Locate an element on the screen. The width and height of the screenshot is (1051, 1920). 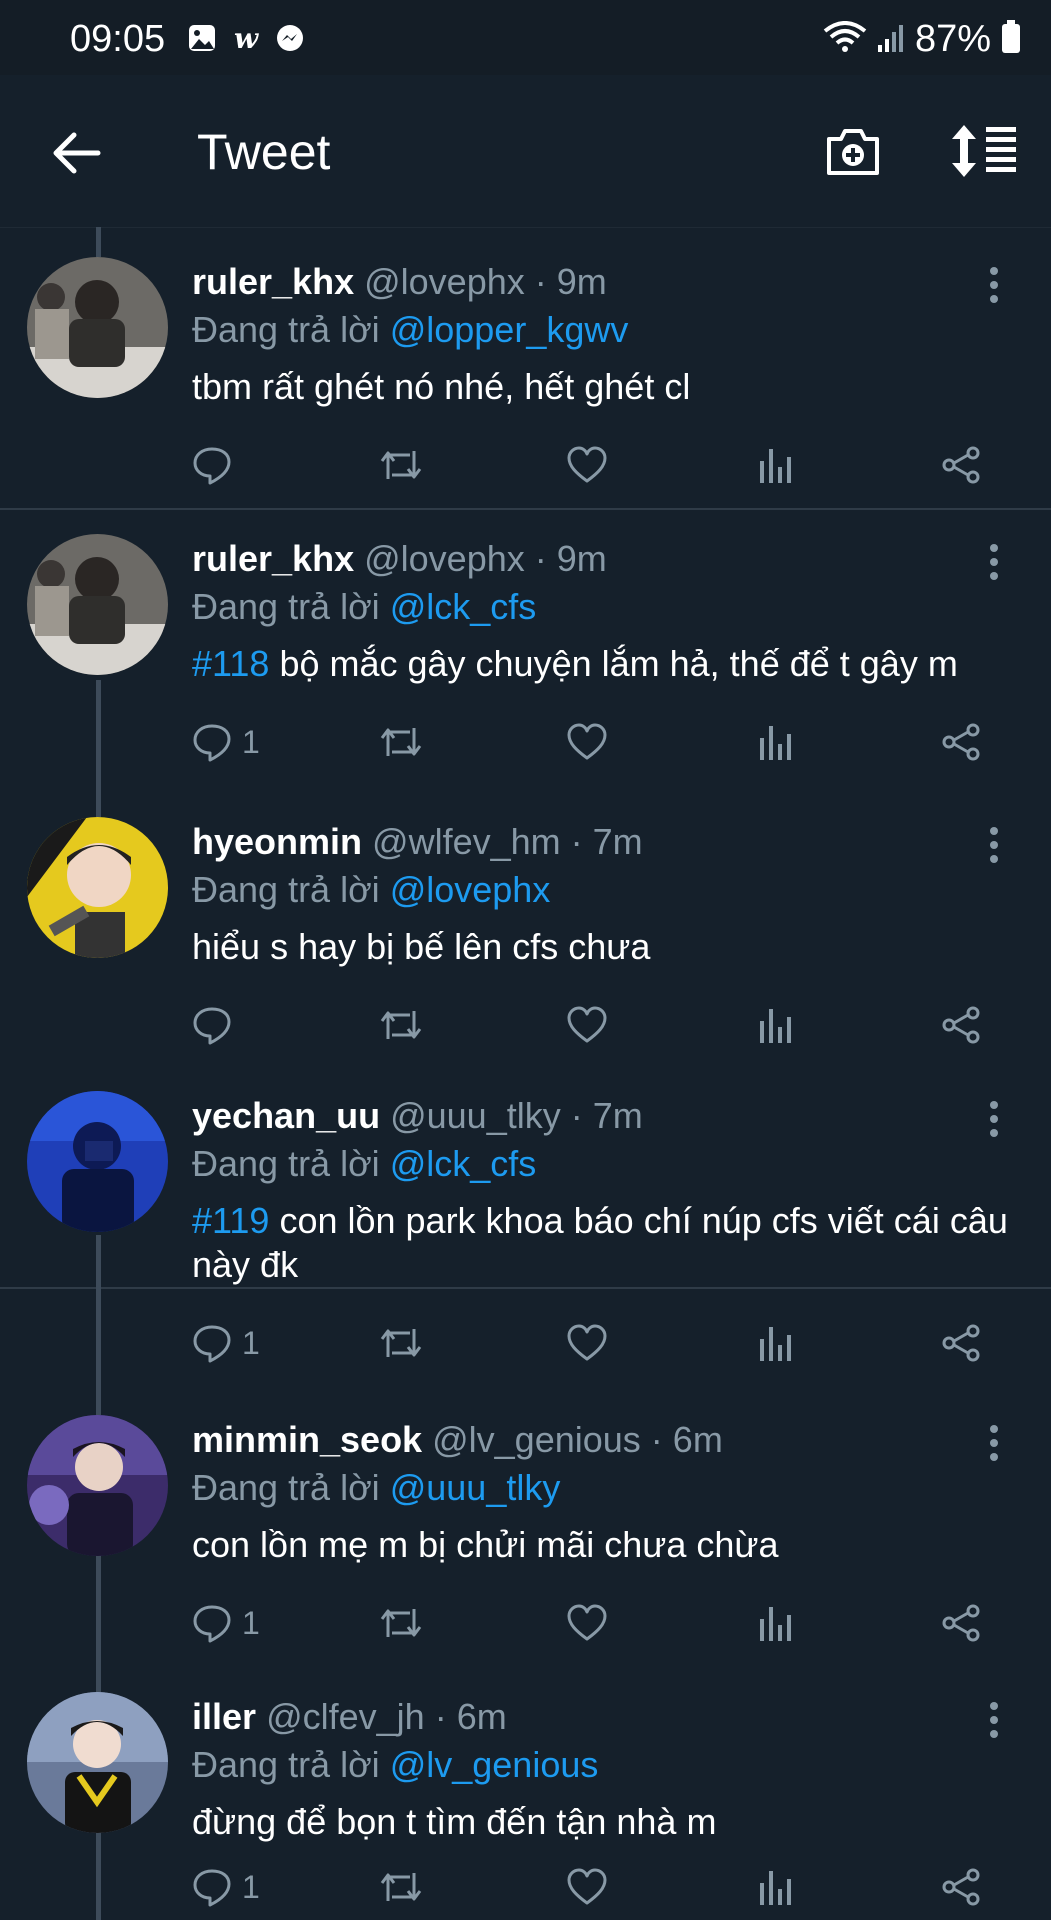
author-name: yechan_uu is located at coordinates (286, 1115).